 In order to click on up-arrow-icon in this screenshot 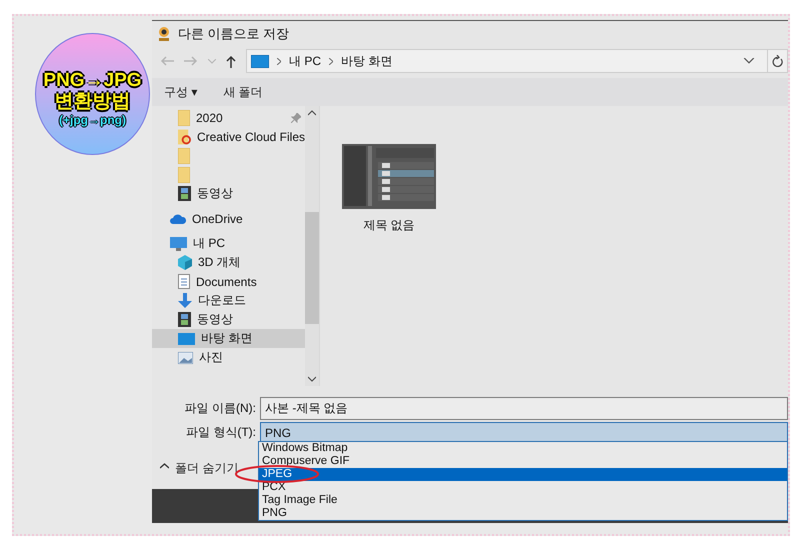, I will do `click(231, 61)`.